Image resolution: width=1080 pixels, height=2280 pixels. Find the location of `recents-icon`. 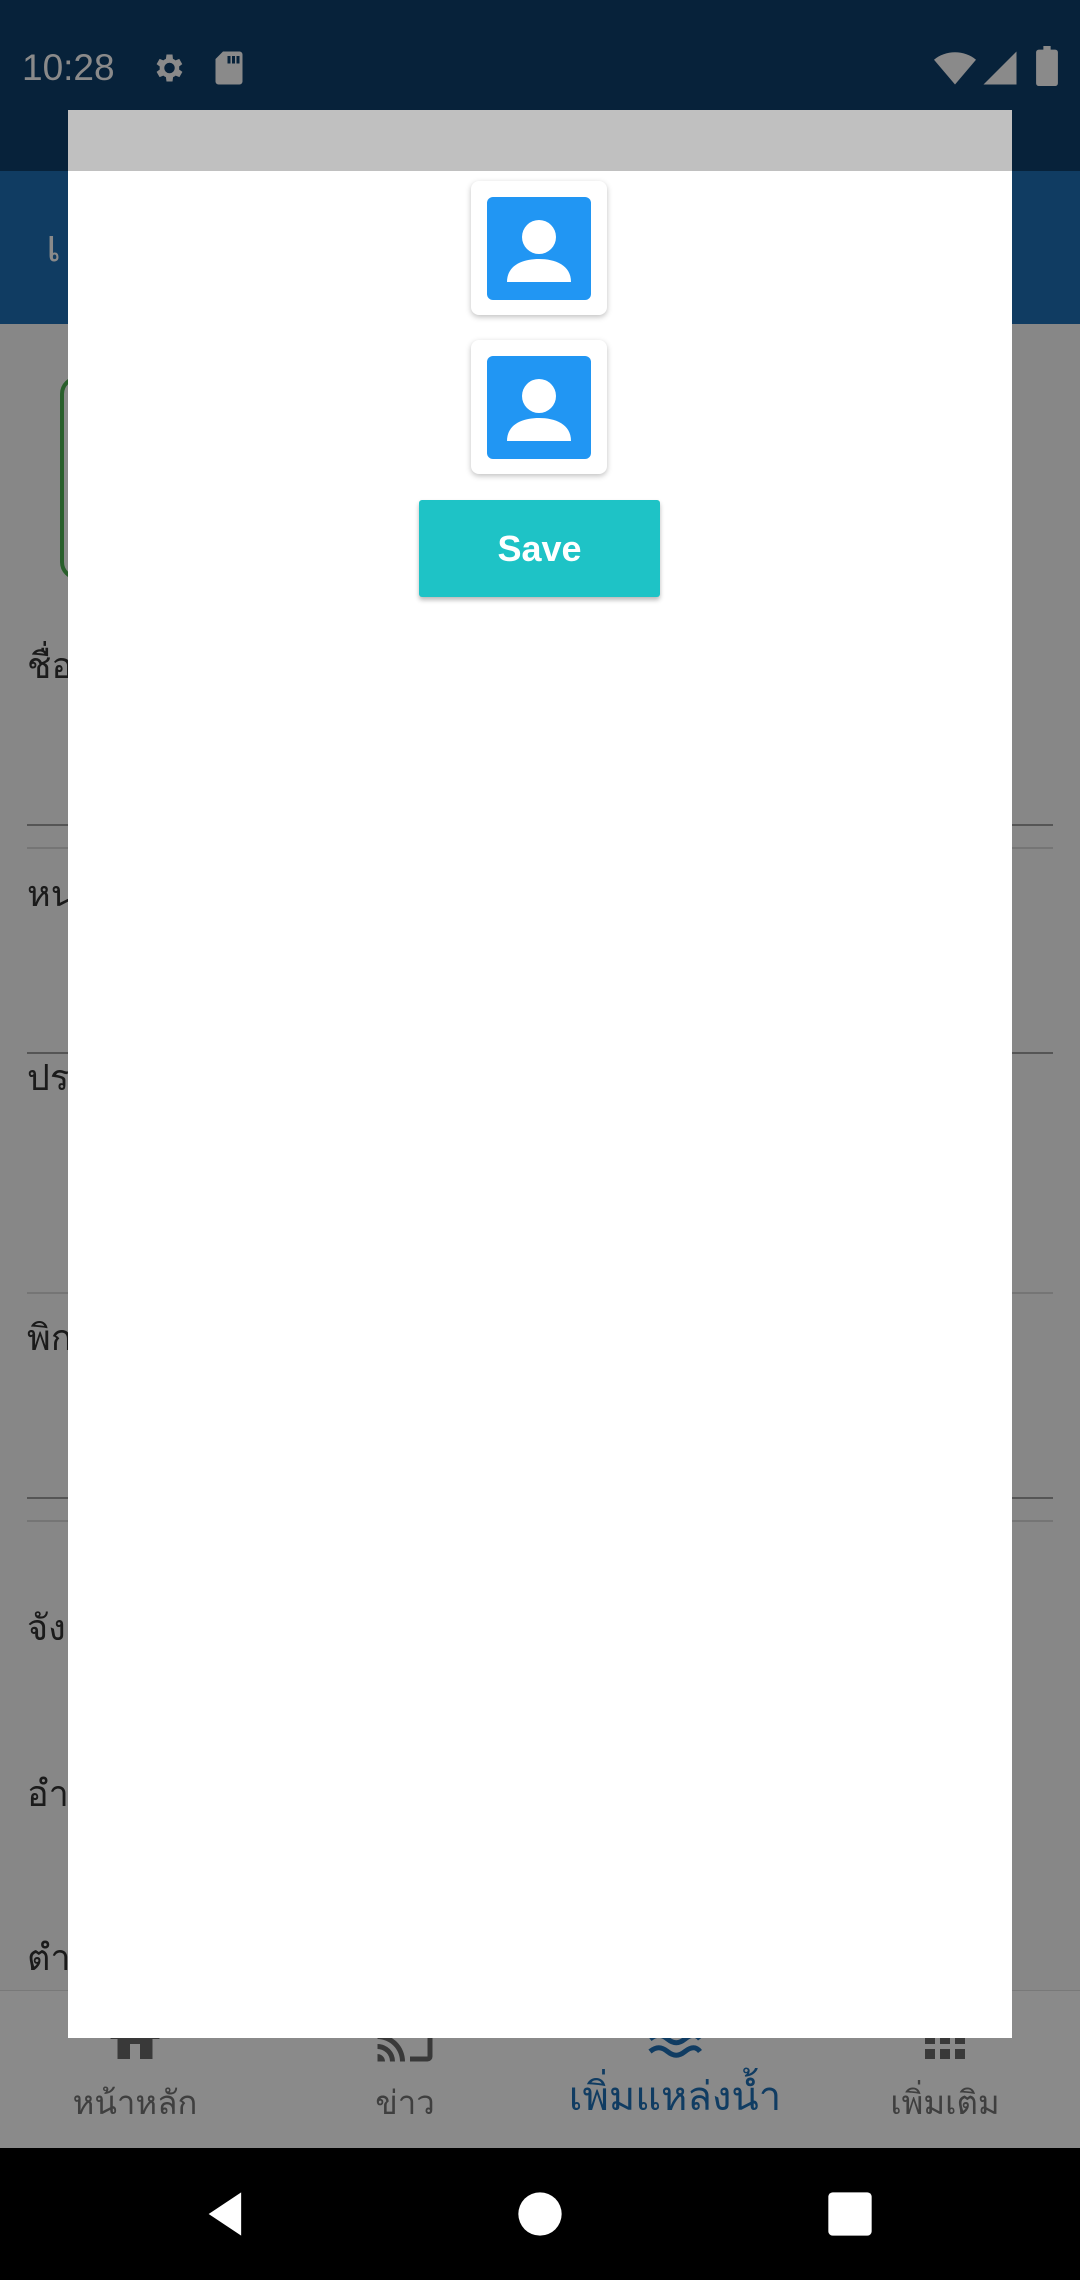

recents-icon is located at coordinates (850, 2214).